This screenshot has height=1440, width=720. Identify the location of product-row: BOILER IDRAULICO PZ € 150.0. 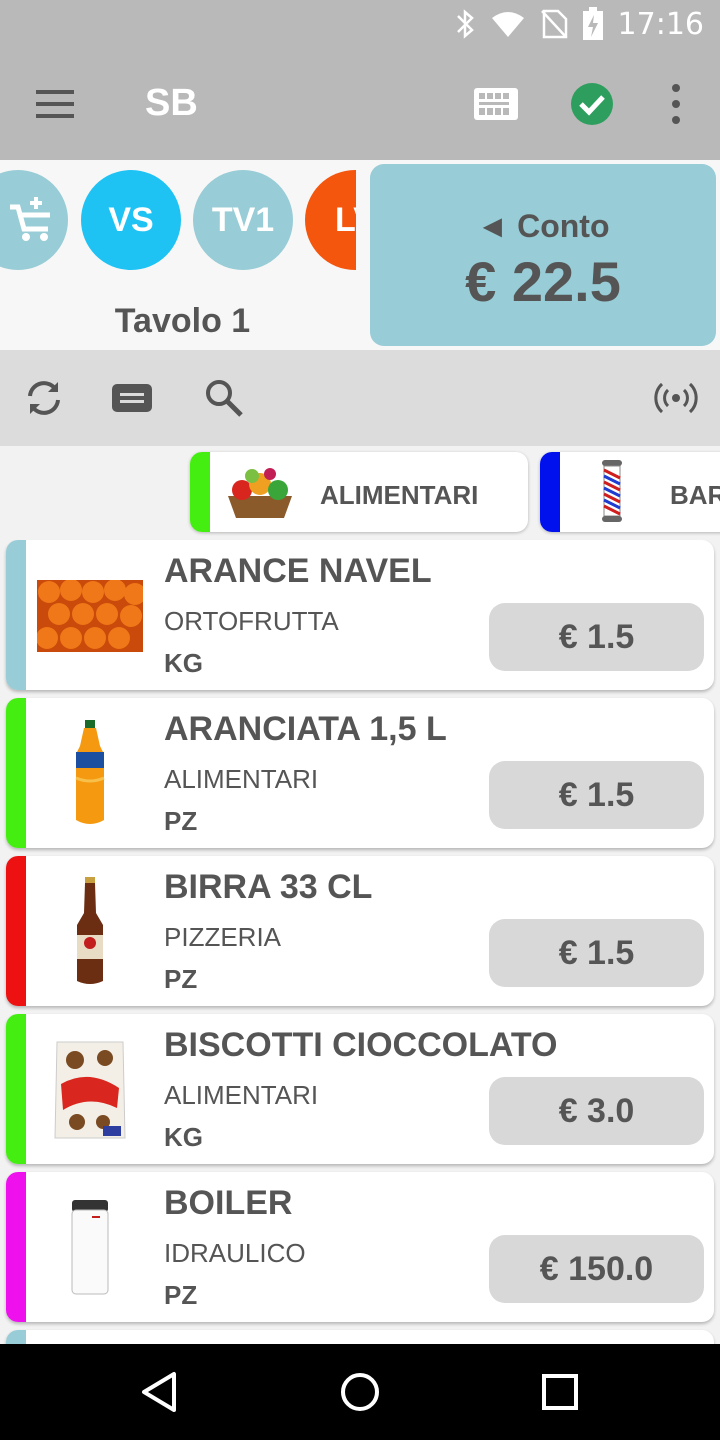
(360, 1247).